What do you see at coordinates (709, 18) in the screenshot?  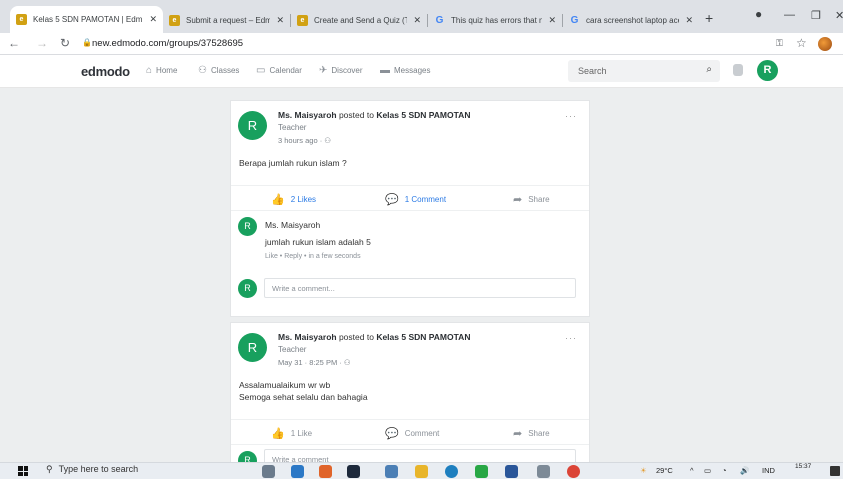 I see `new-tab-button: +` at bounding box center [709, 18].